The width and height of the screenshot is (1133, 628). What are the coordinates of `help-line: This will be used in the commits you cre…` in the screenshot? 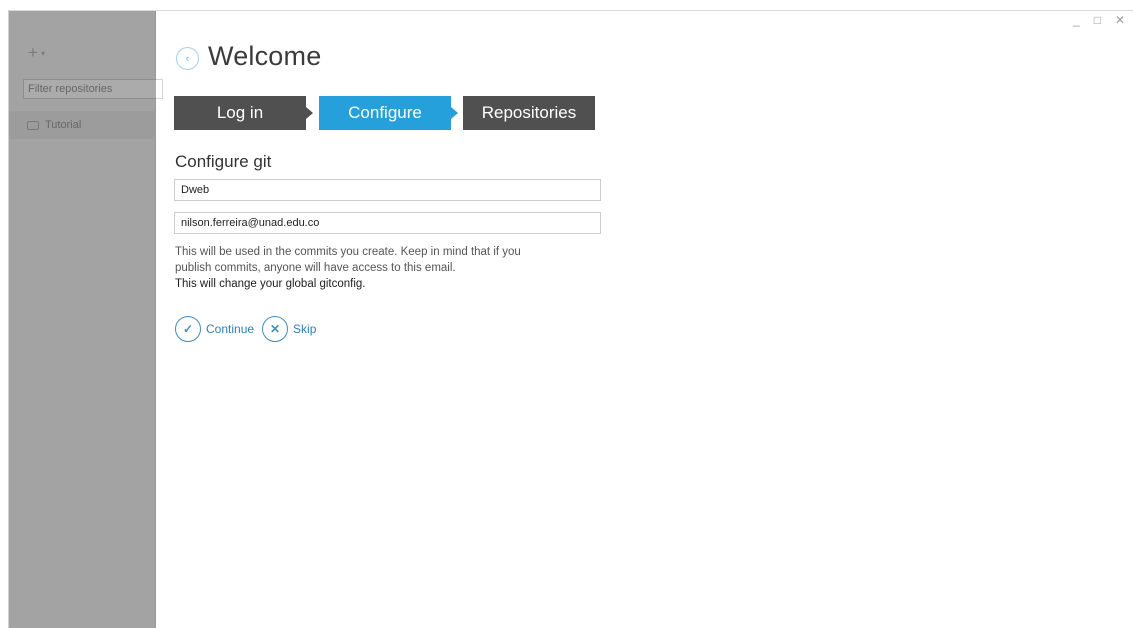 It's located at (348, 252).